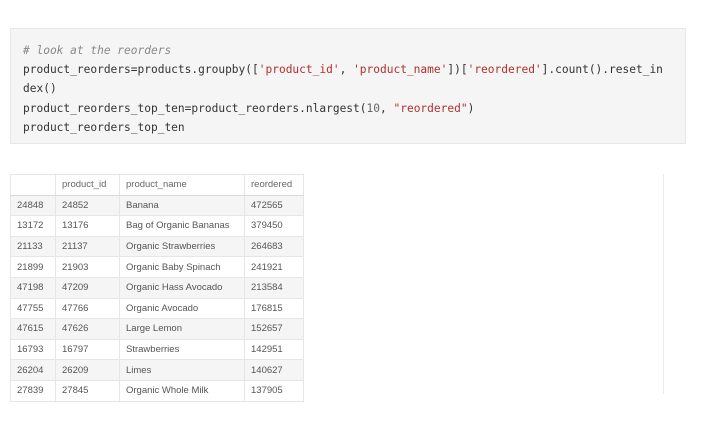  What do you see at coordinates (182, 205) in the screenshot?
I see `cell-product-name: Banana` at bounding box center [182, 205].